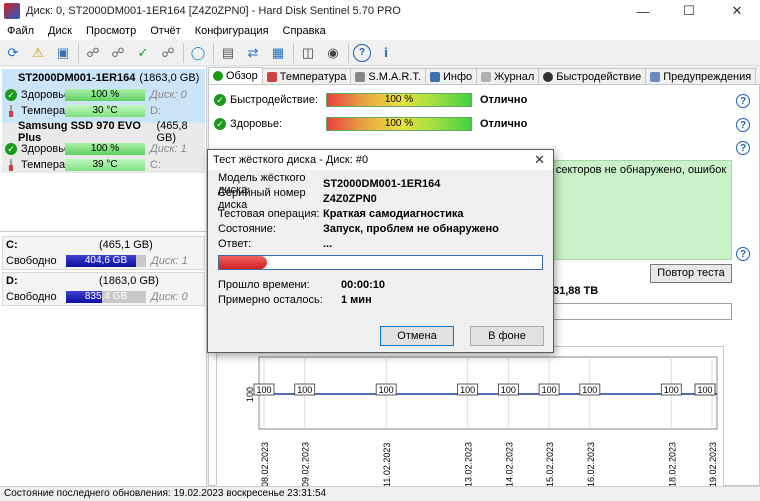 Image resolution: width=760 pixels, height=501 pixels. What do you see at coordinates (11, 95) in the screenshot?
I see `ok-icon: ✓` at bounding box center [11, 95].